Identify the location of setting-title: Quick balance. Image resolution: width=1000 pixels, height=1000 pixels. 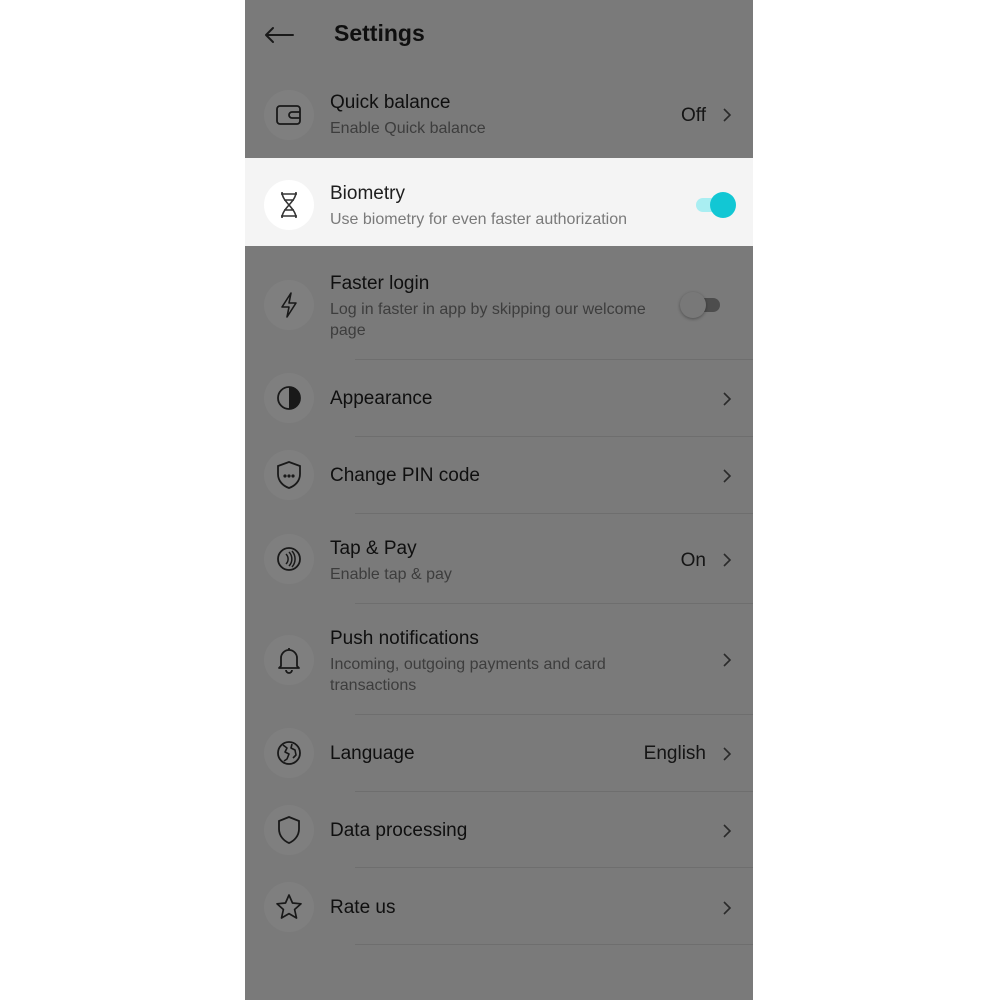
(390, 102).